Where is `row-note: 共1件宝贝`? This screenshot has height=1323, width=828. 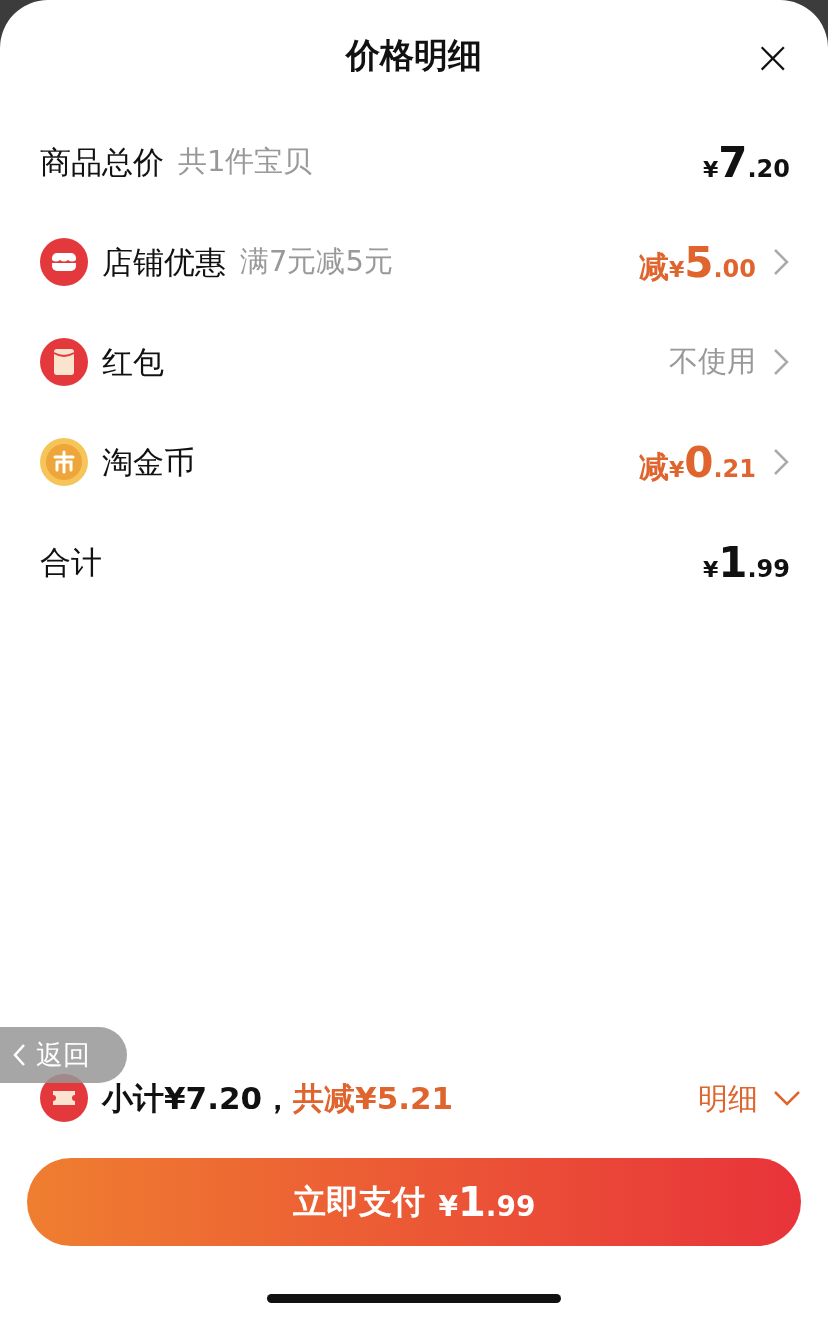 row-note: 共1件宝贝 is located at coordinates (245, 162).